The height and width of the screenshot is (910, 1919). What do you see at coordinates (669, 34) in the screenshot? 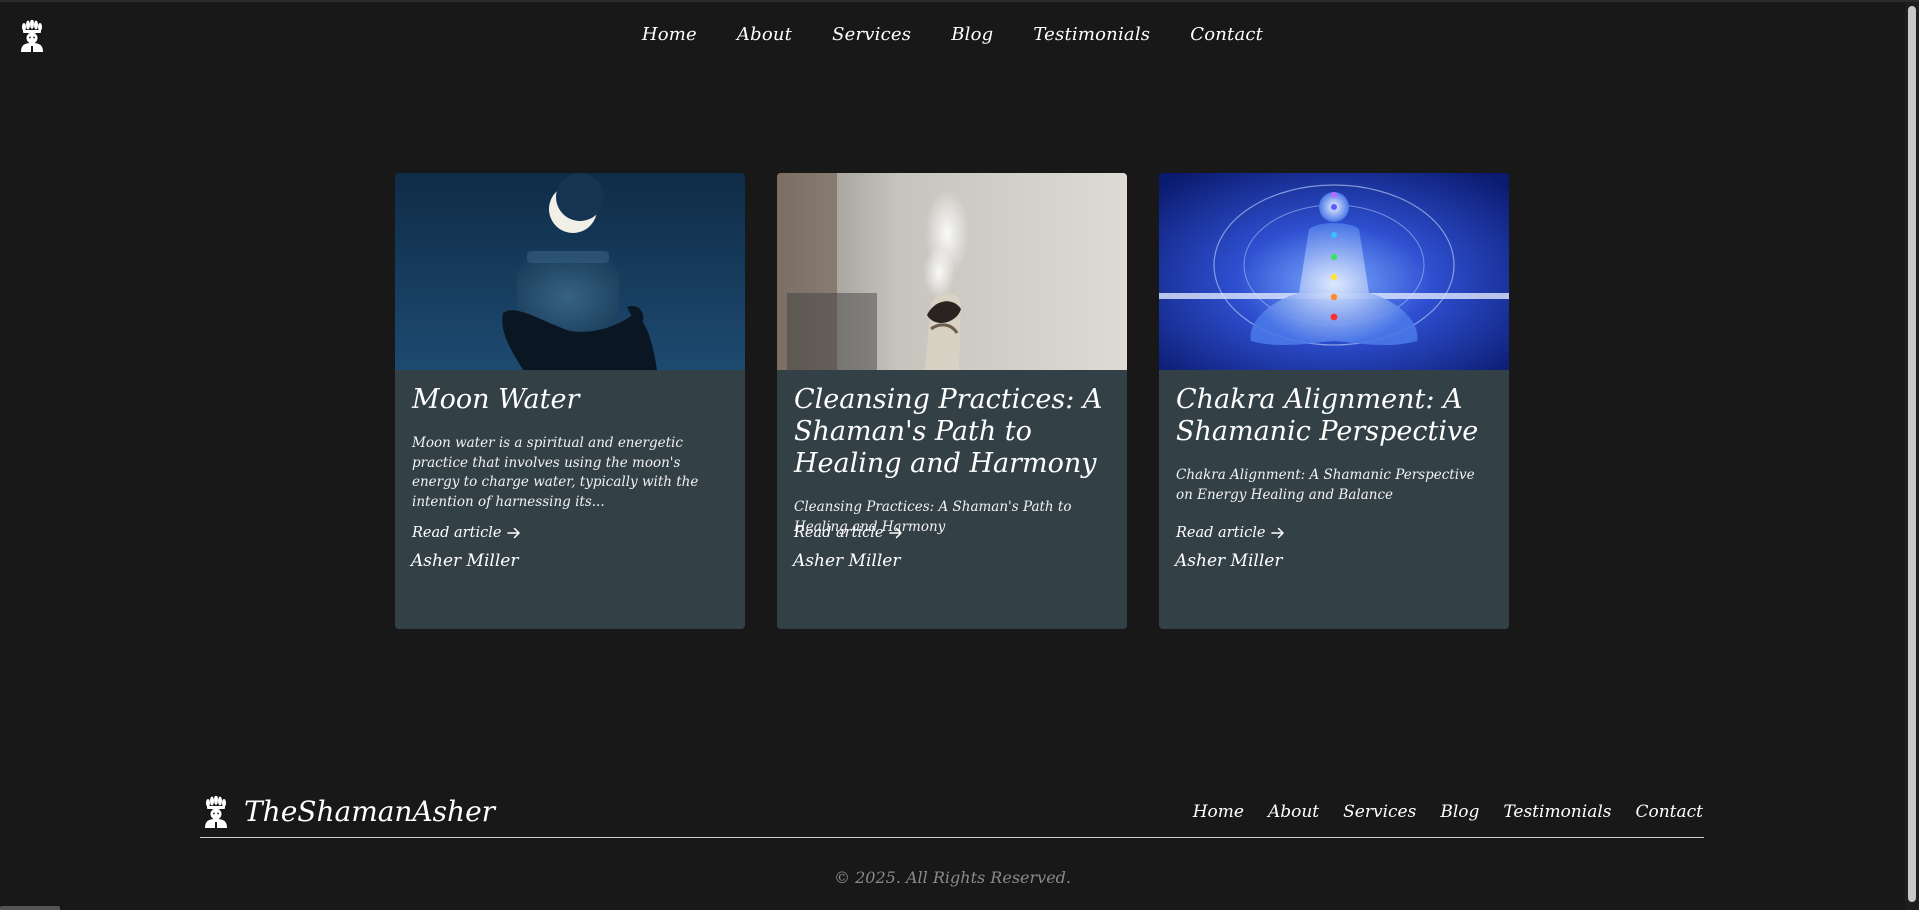
I see `nav-home: Home` at bounding box center [669, 34].